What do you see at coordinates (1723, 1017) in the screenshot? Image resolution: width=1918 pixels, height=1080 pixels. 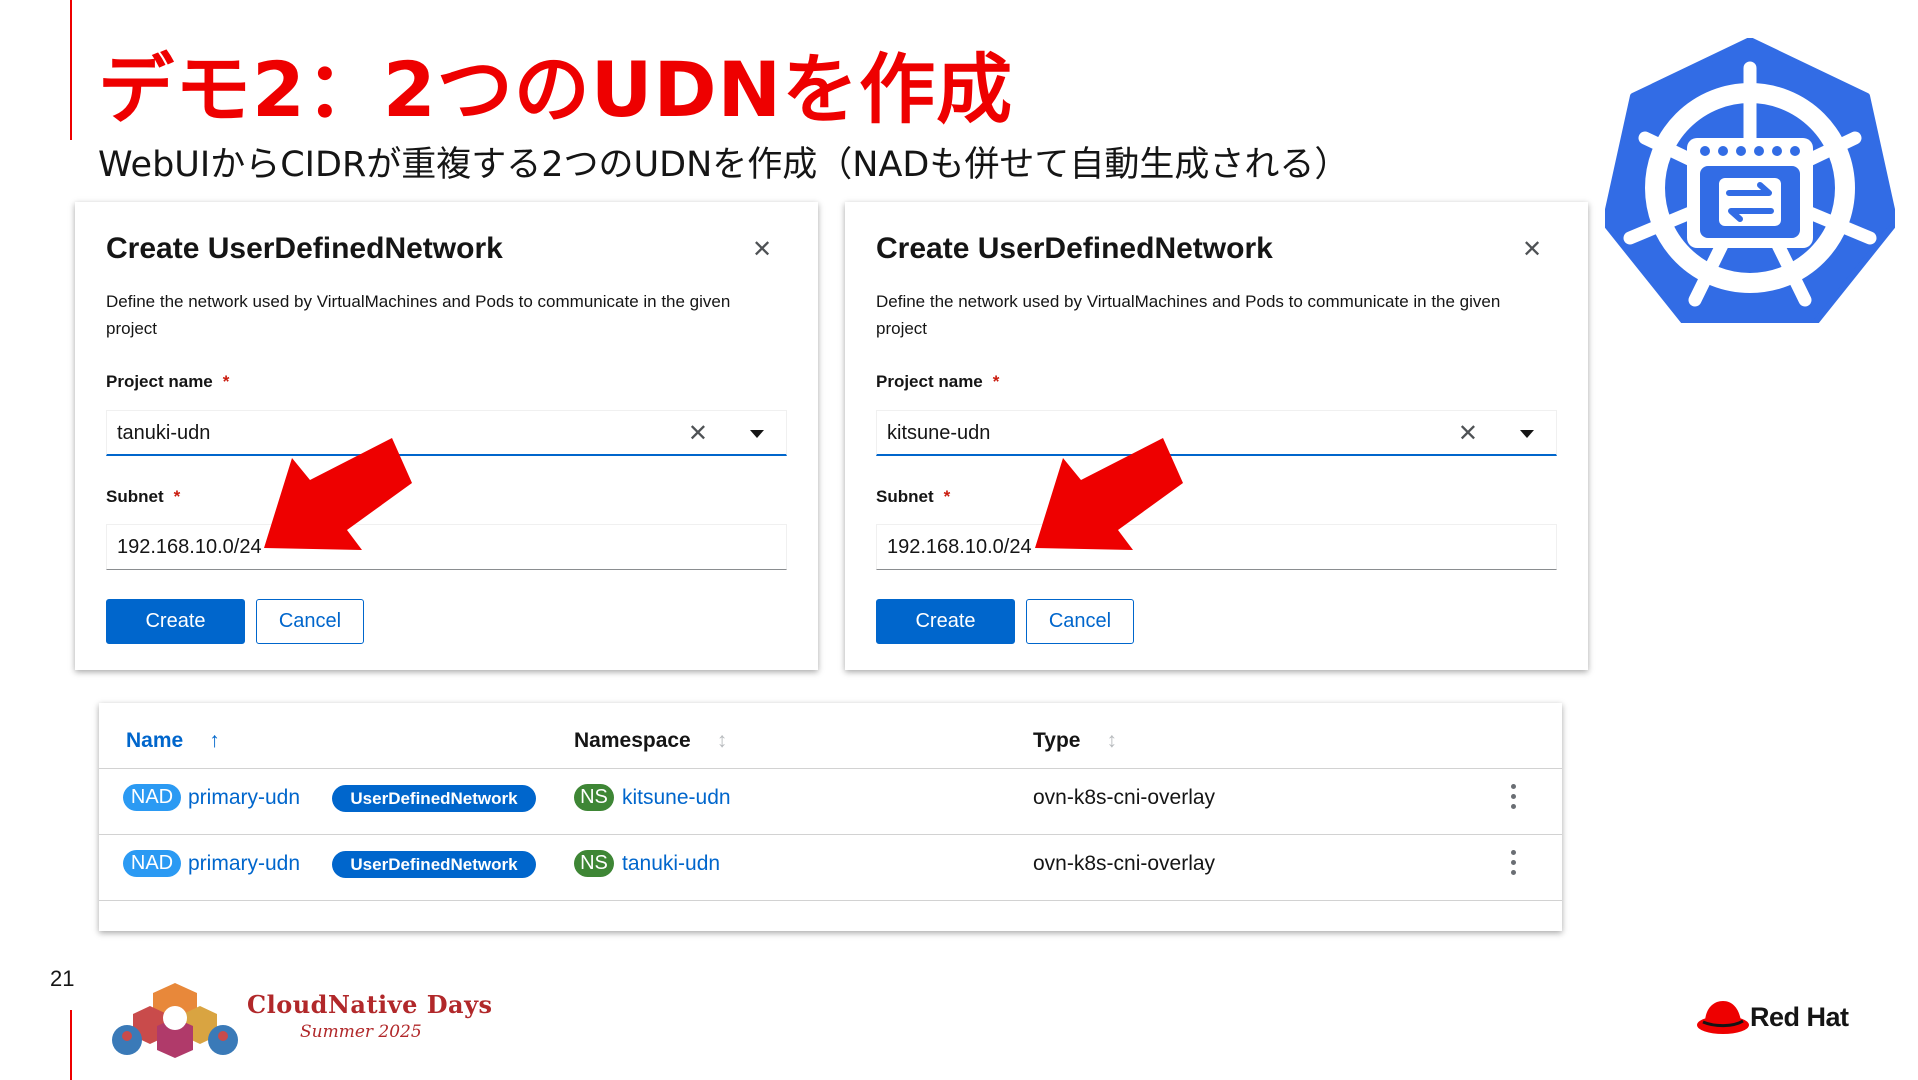 I see `redhat-logo` at bounding box center [1723, 1017].